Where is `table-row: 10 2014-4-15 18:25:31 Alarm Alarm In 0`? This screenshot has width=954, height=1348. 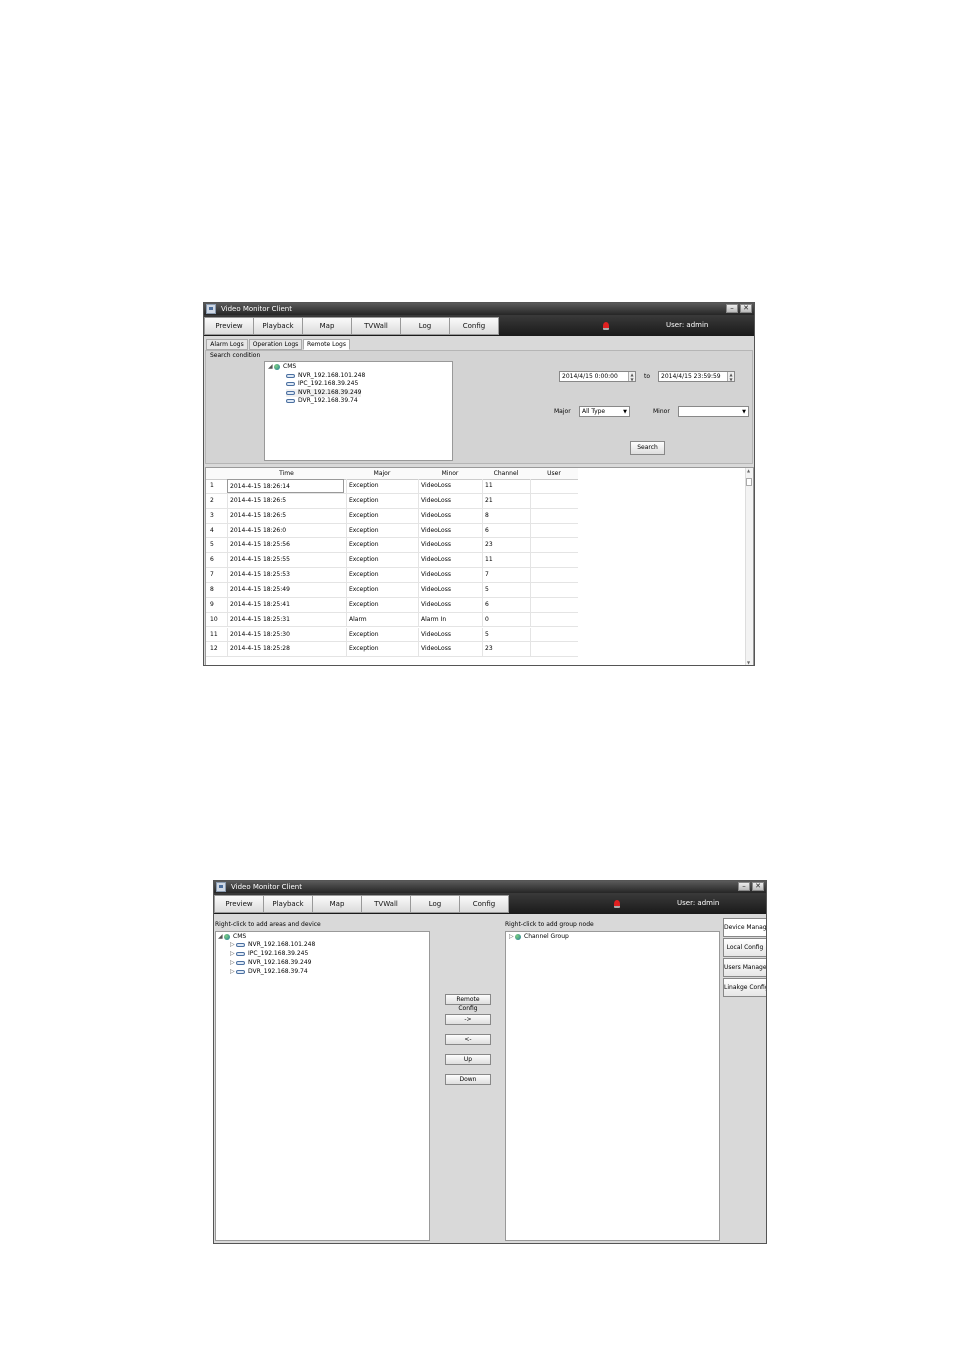
table-row: 10 2014-4-15 18:25:31 Alarm Alarm In 0 is located at coordinates (392, 620).